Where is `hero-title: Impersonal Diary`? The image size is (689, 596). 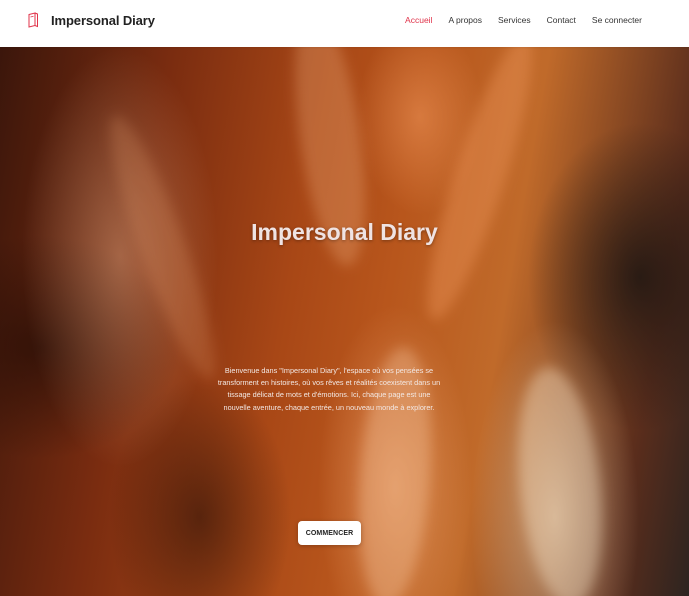 hero-title: Impersonal Diary is located at coordinates (344, 232).